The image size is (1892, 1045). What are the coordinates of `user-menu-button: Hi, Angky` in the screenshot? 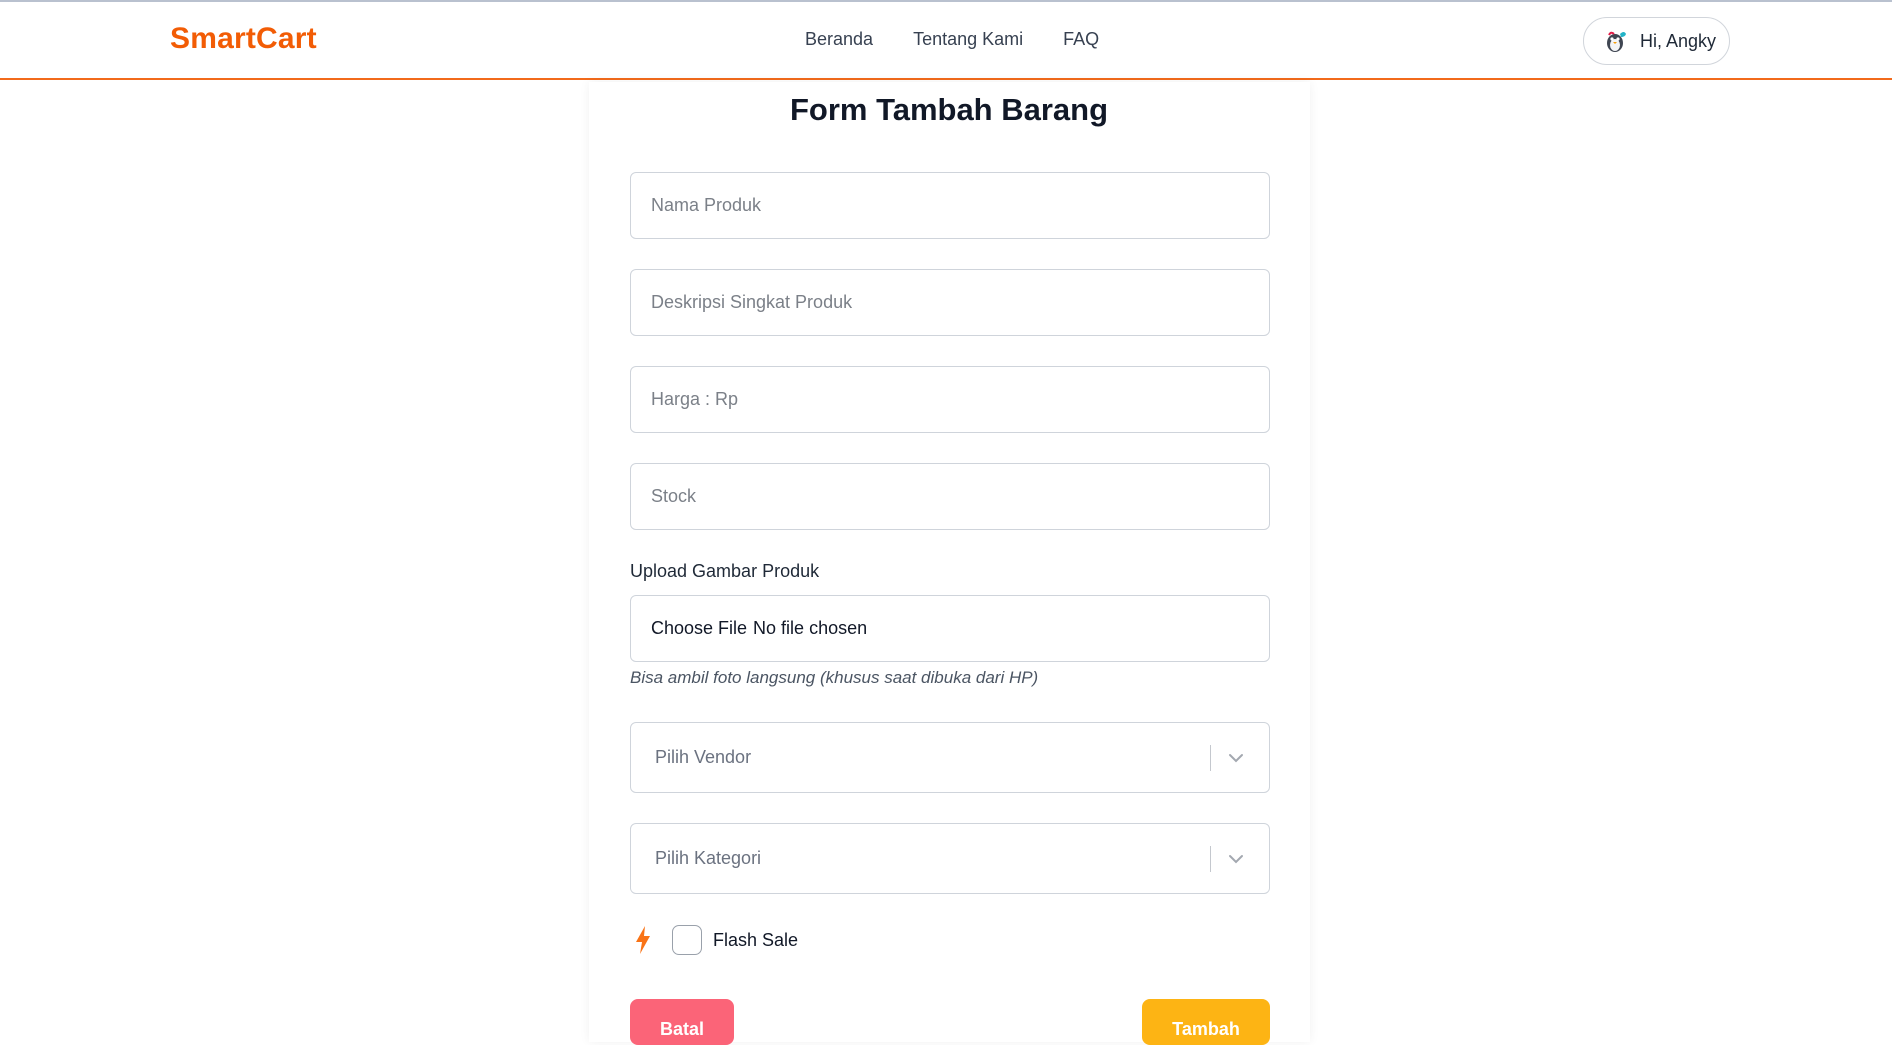 It's located at (1656, 41).